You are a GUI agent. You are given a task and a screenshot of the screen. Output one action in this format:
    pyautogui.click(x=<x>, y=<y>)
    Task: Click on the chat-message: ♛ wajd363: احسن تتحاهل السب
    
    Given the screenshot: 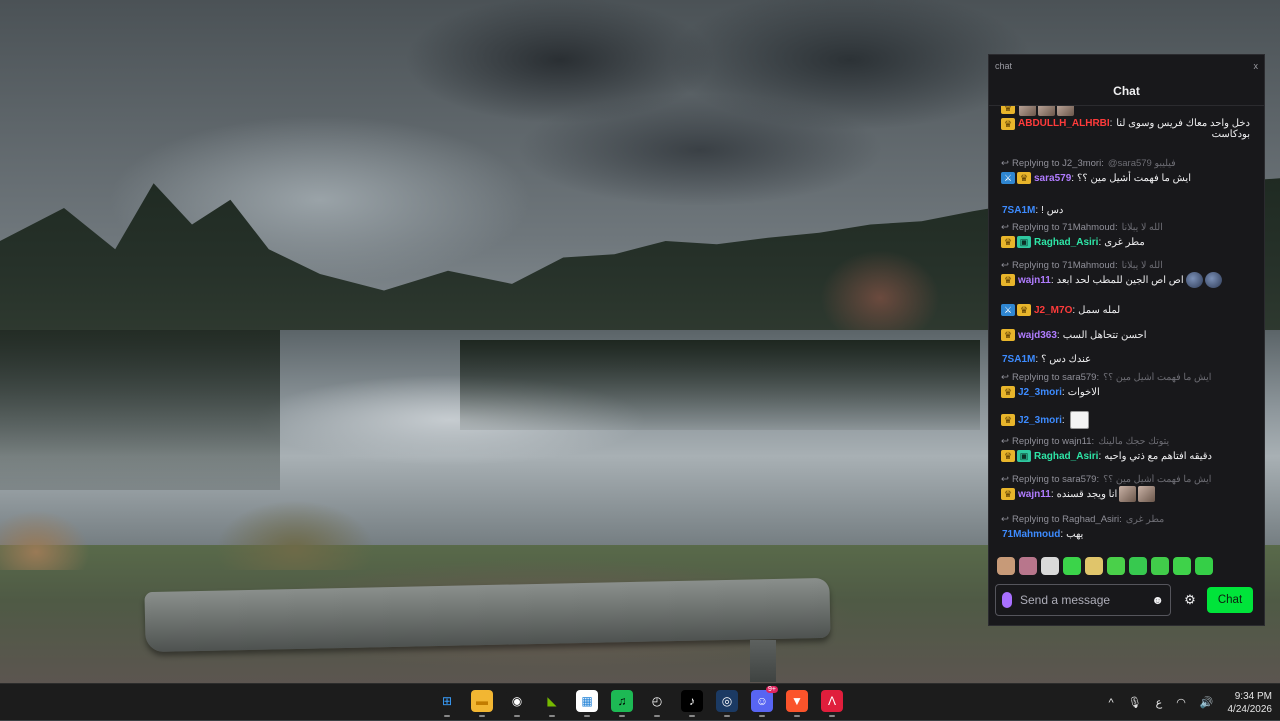 What is the action you would take?
    pyautogui.click(x=1125, y=335)
    